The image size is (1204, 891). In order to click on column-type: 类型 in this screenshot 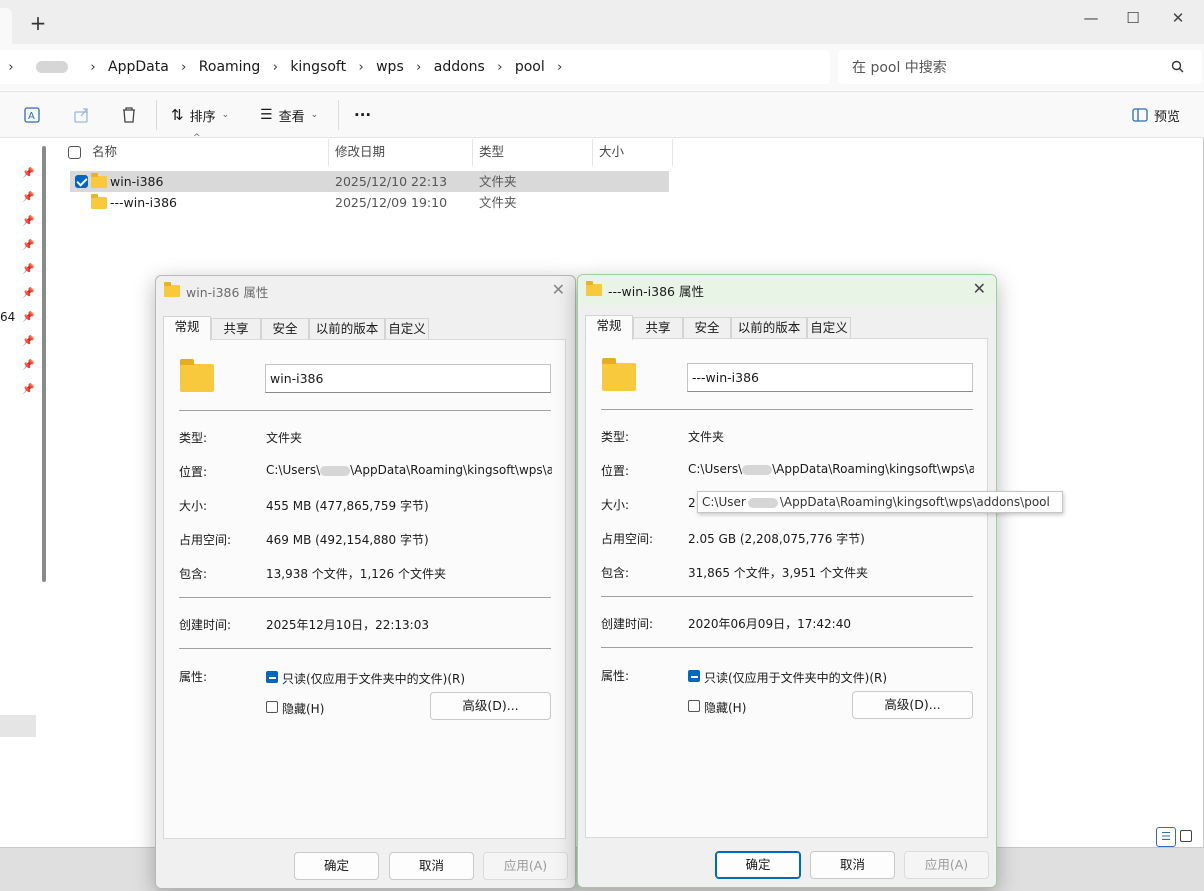, I will do `click(533, 152)`.